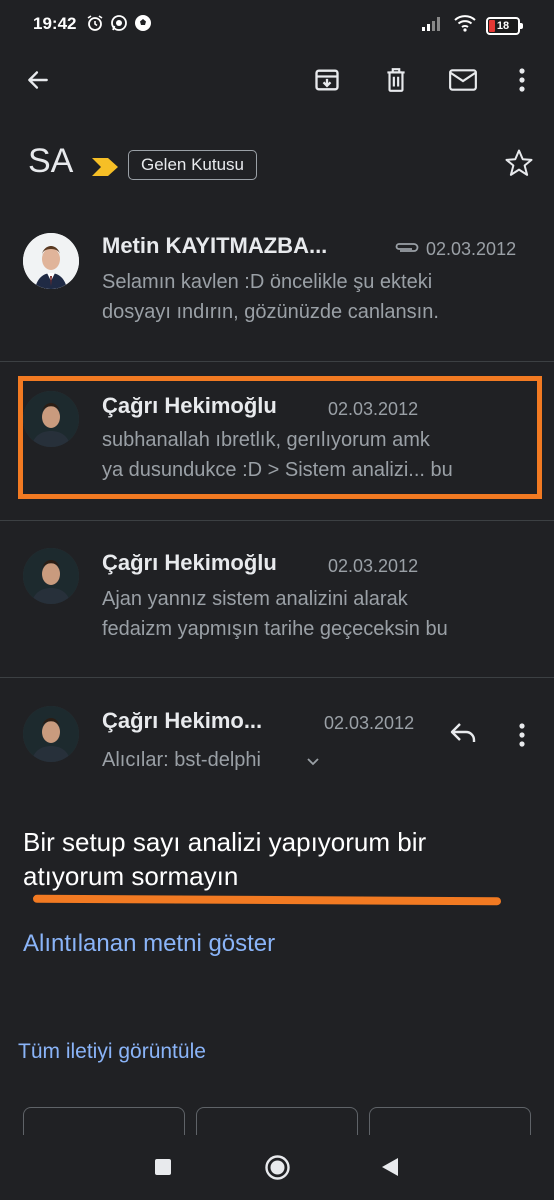 The width and height of the screenshot is (554, 1200). Describe the element at coordinates (390, 1169) in the screenshot. I see `back-icon` at that location.